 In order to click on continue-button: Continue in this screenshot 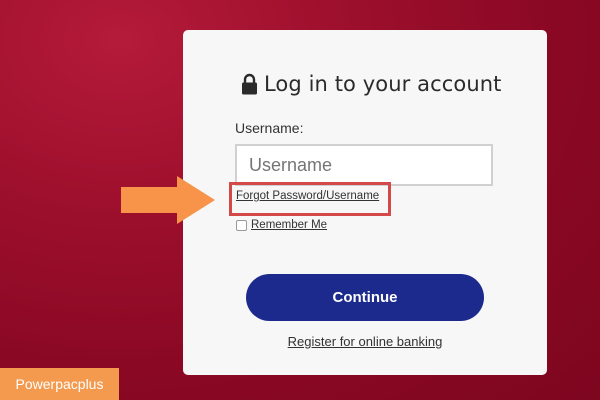, I will do `click(365, 297)`.